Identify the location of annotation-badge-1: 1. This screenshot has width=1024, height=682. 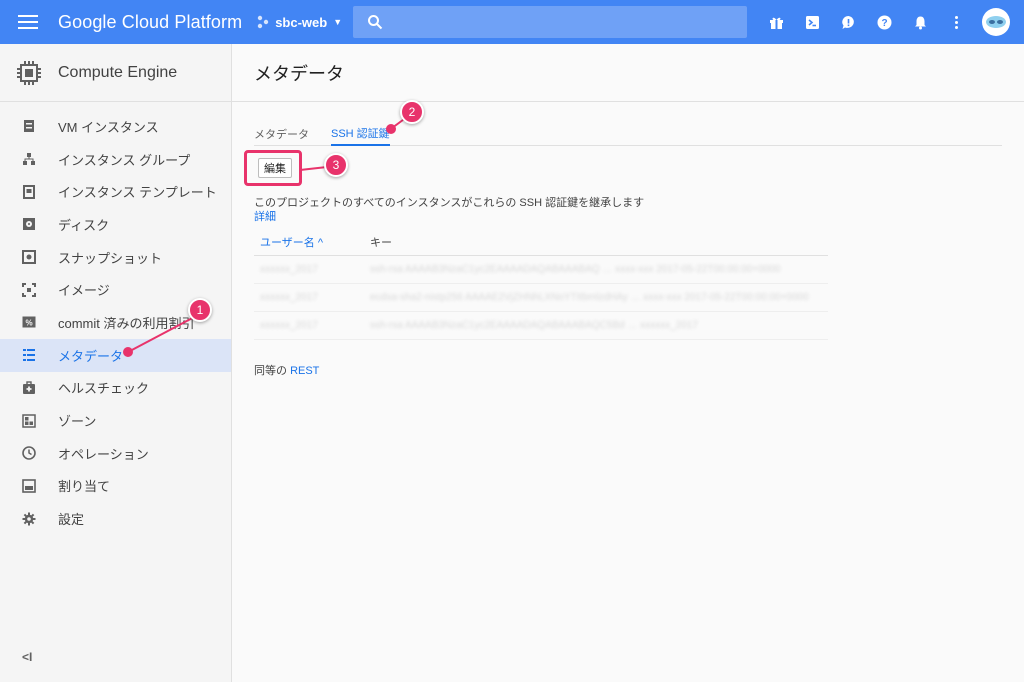
(200, 310).